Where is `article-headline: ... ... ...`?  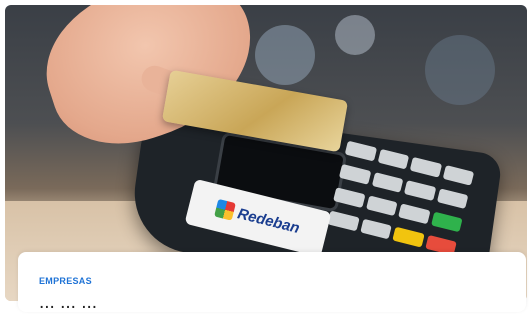
article-headline: ... ... ... is located at coordinates (68, 303).